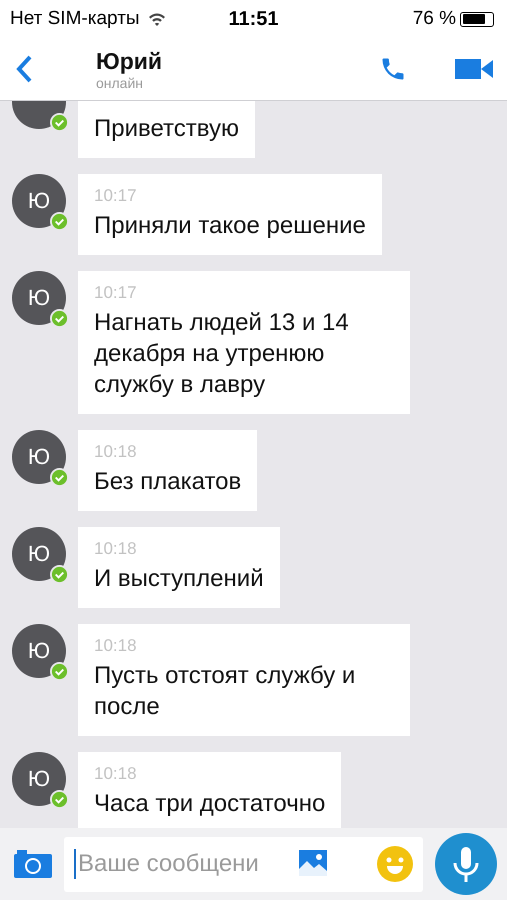  Describe the element at coordinates (182, 864) in the screenshot. I see `message-input: Ваше сообщени` at that location.